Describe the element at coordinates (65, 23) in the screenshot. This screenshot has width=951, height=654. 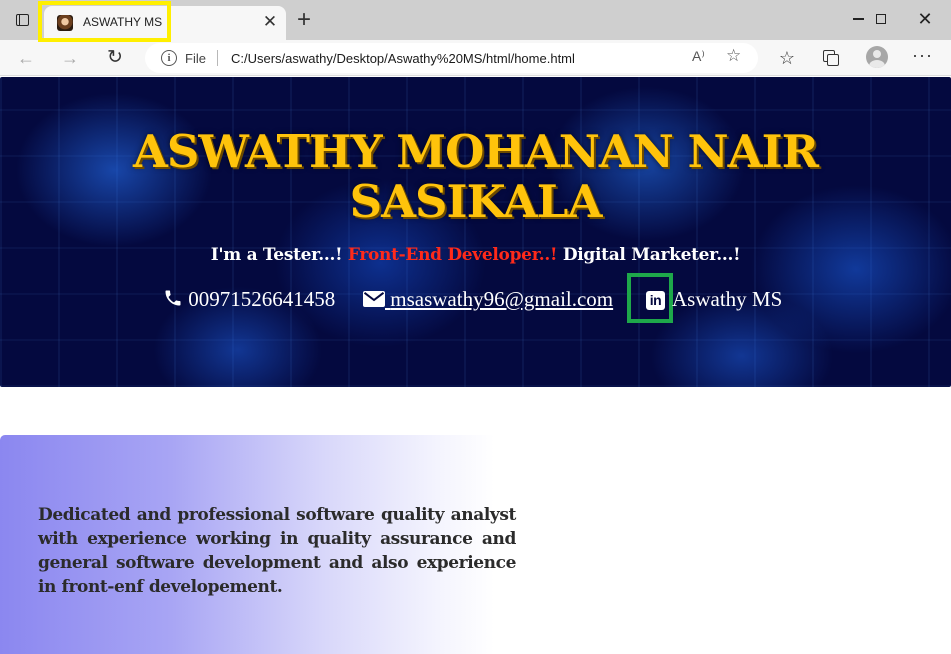
I see `tab-favicon` at that location.